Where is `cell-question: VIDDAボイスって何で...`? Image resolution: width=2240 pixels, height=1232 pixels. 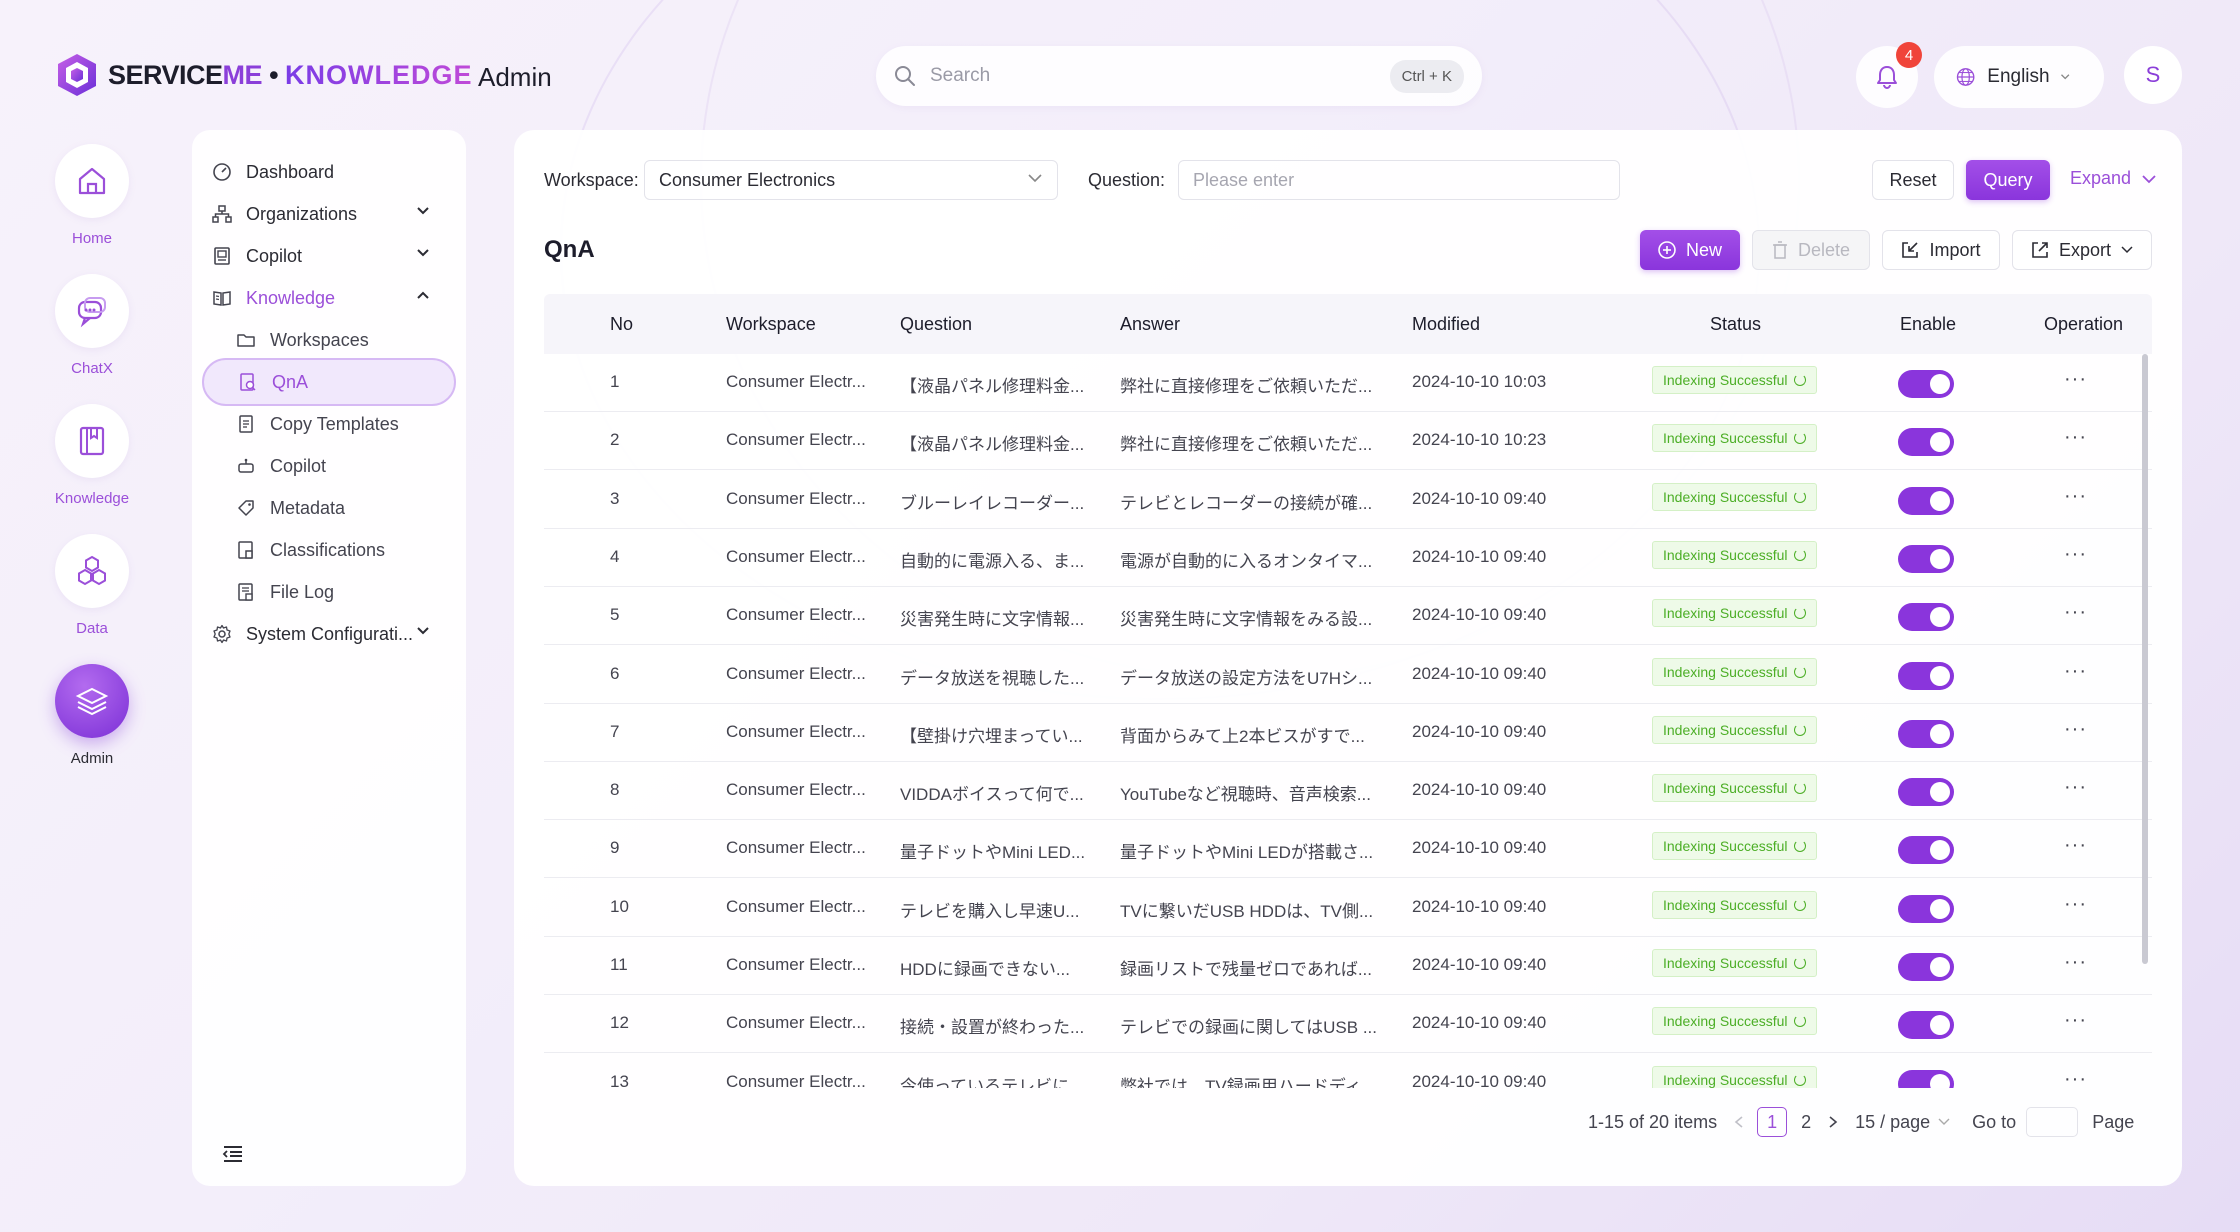
cell-question: VIDDAボイスって何で... is located at coordinates (992, 795).